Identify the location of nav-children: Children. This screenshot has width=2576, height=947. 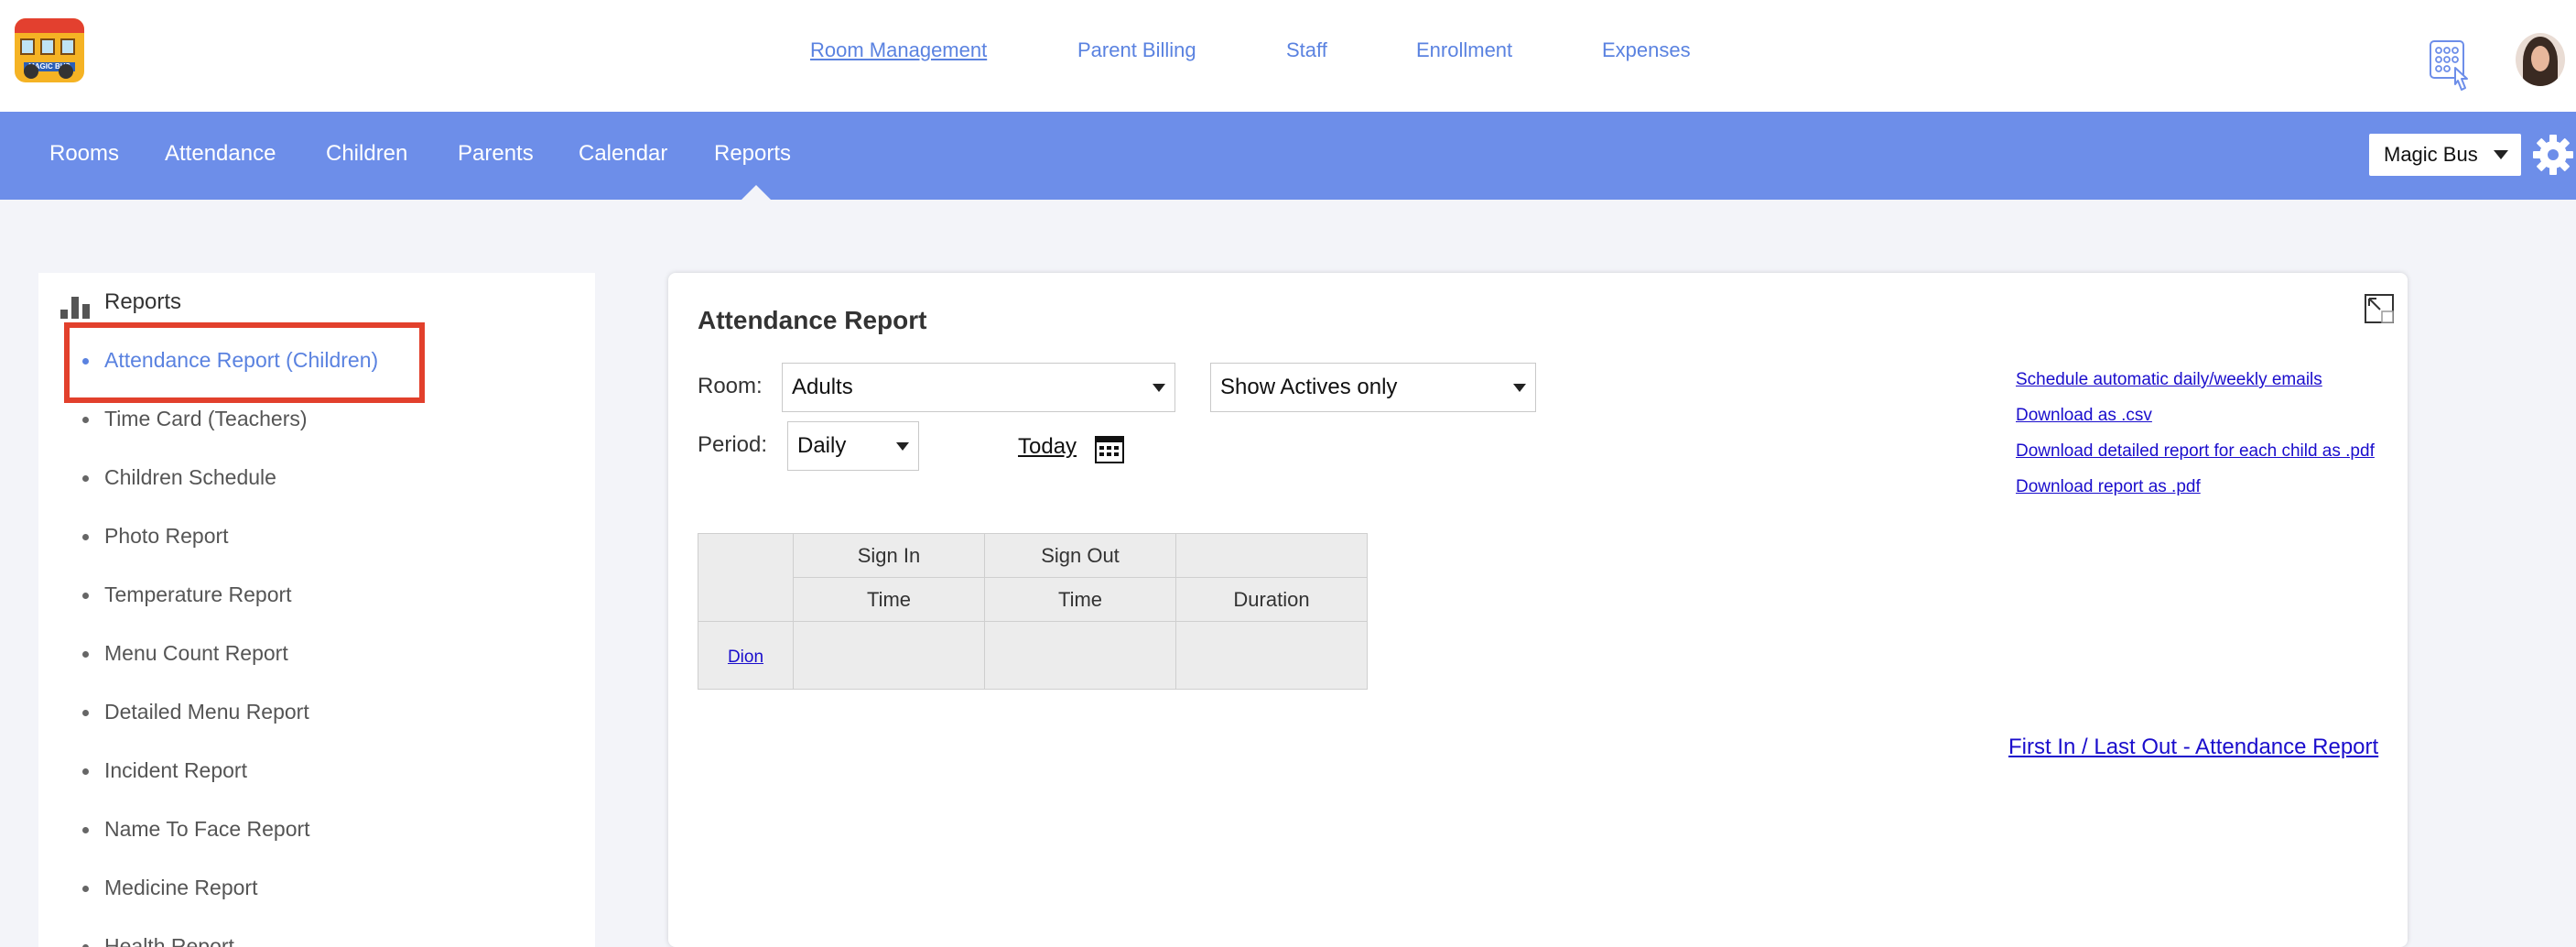
(367, 154).